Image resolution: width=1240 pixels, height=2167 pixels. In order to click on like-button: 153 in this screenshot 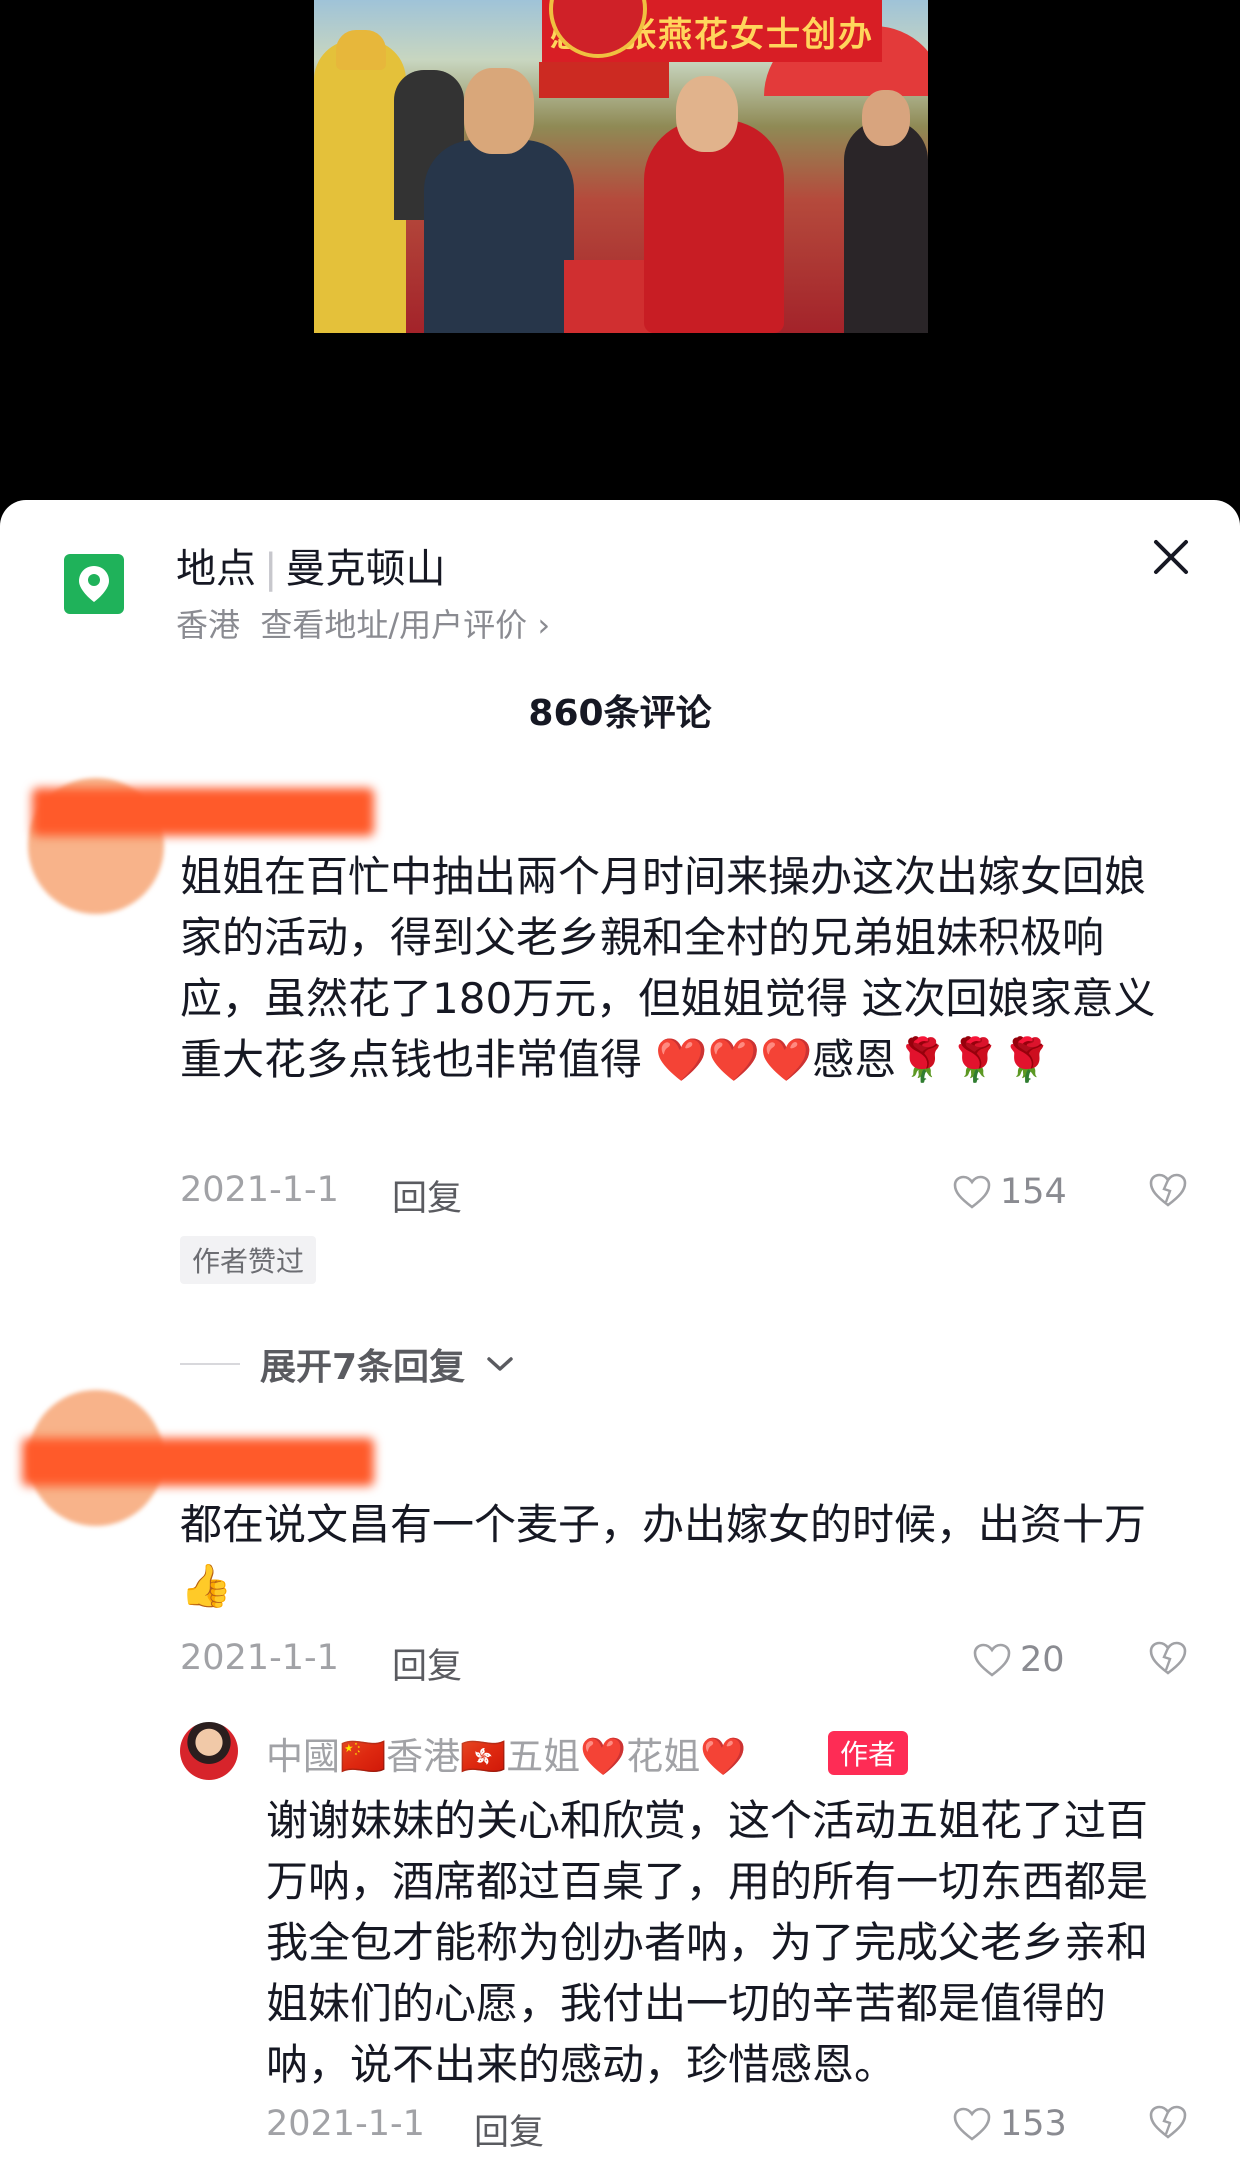, I will do `click(1009, 2124)`.